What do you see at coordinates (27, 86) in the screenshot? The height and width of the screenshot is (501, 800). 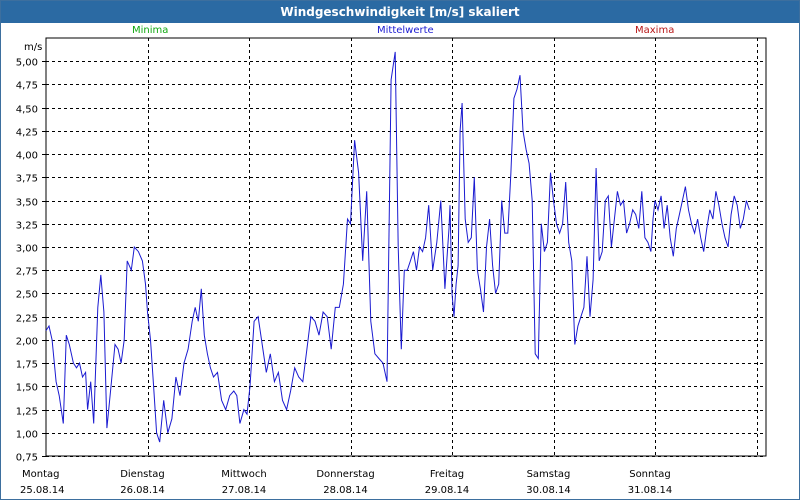 I see `y-tick-label: 4,75` at bounding box center [27, 86].